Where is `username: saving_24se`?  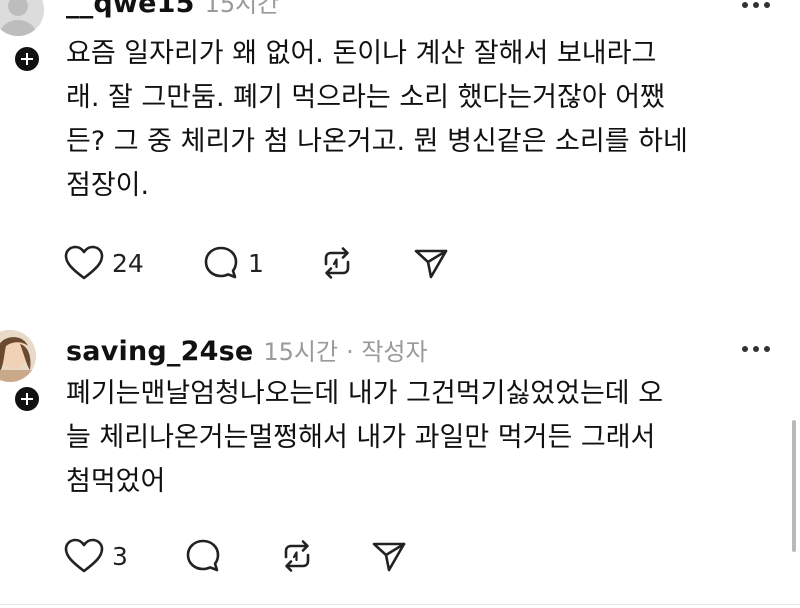
username: saving_24se is located at coordinates (159, 351).